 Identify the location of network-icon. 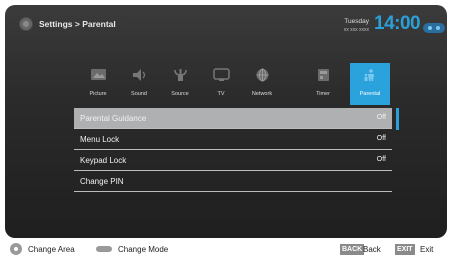
(262, 75).